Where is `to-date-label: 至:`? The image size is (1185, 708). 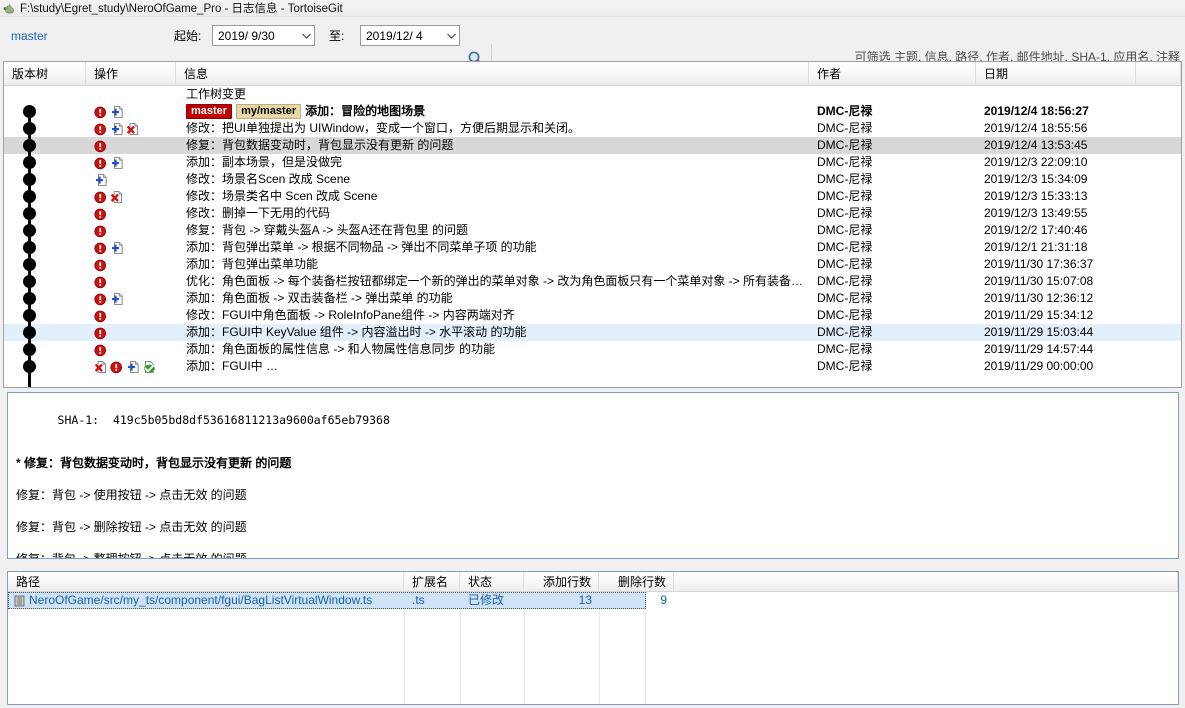
to-date-label: 至: is located at coordinates (337, 36).